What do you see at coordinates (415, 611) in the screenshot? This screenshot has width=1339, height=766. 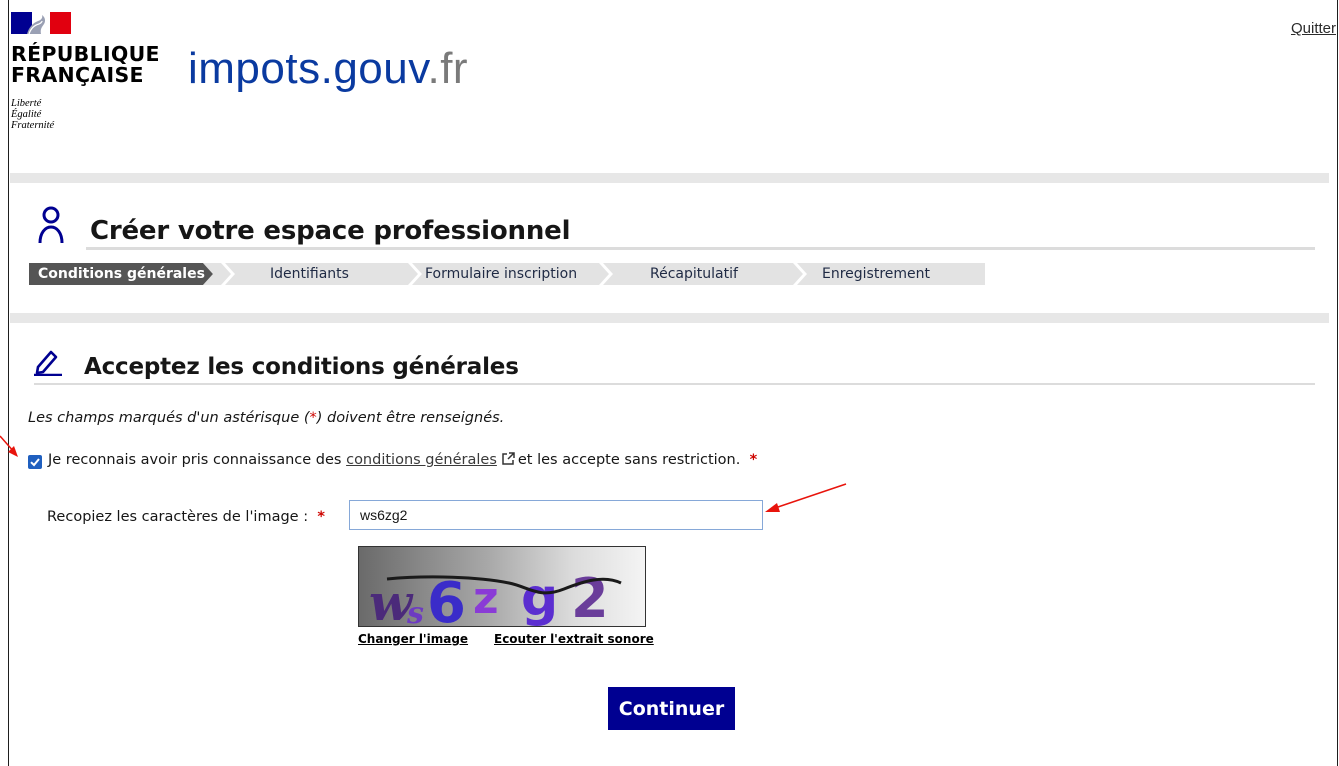 I see `captcha-char: s` at bounding box center [415, 611].